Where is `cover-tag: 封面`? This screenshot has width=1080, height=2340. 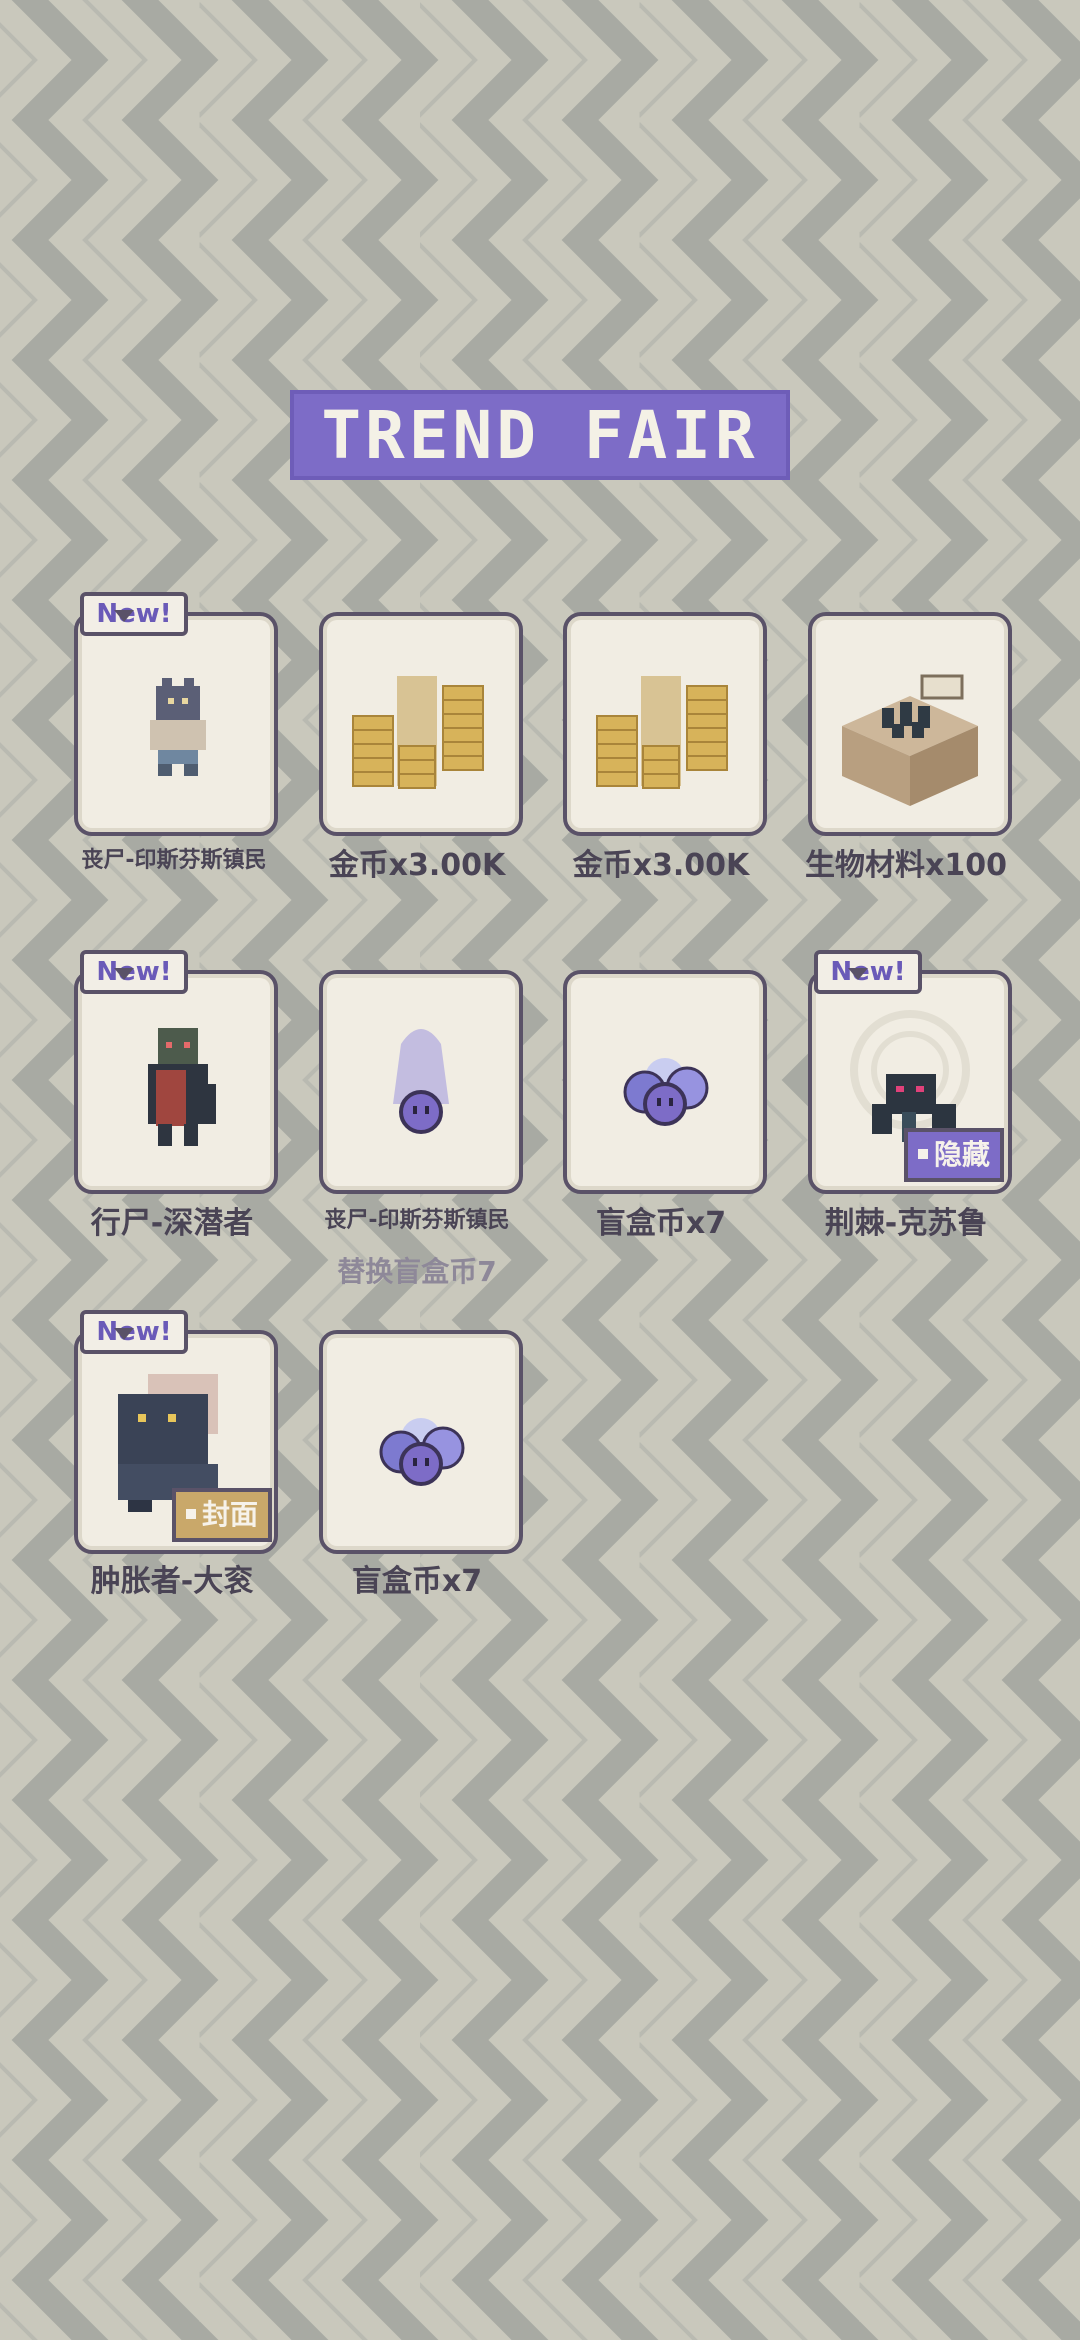
cover-tag: 封面 is located at coordinates (222, 1515).